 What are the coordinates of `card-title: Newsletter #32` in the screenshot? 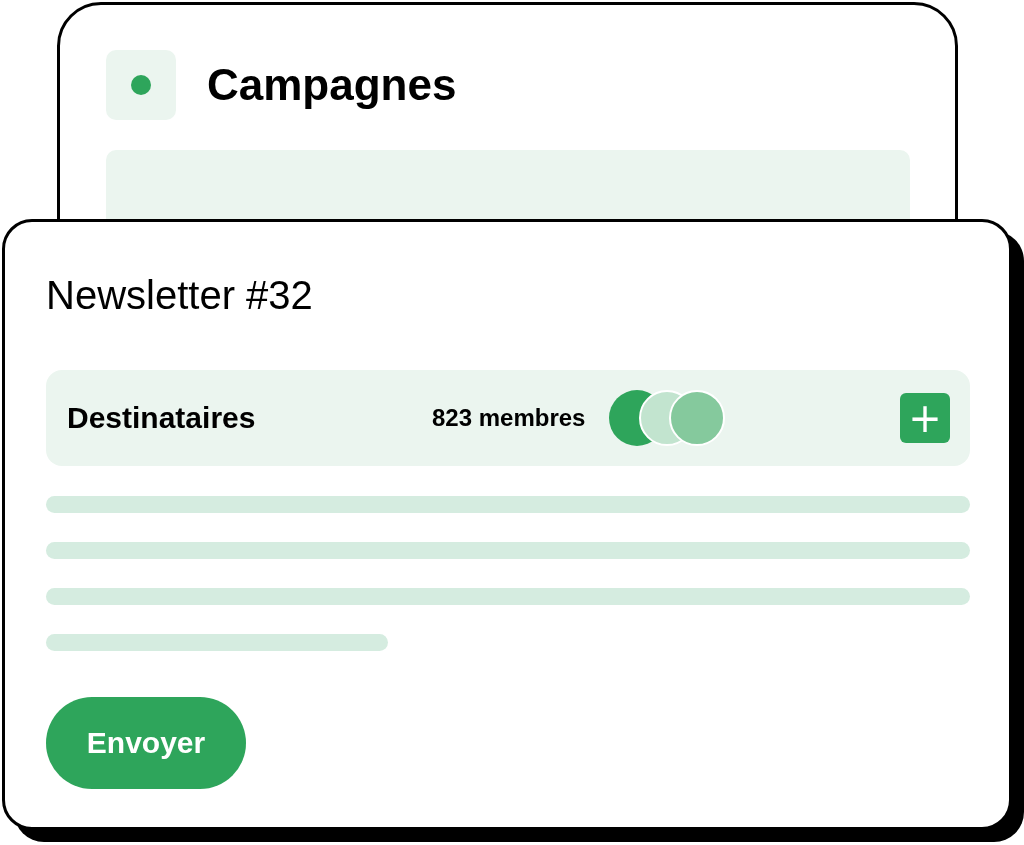 It's located at (179, 295).